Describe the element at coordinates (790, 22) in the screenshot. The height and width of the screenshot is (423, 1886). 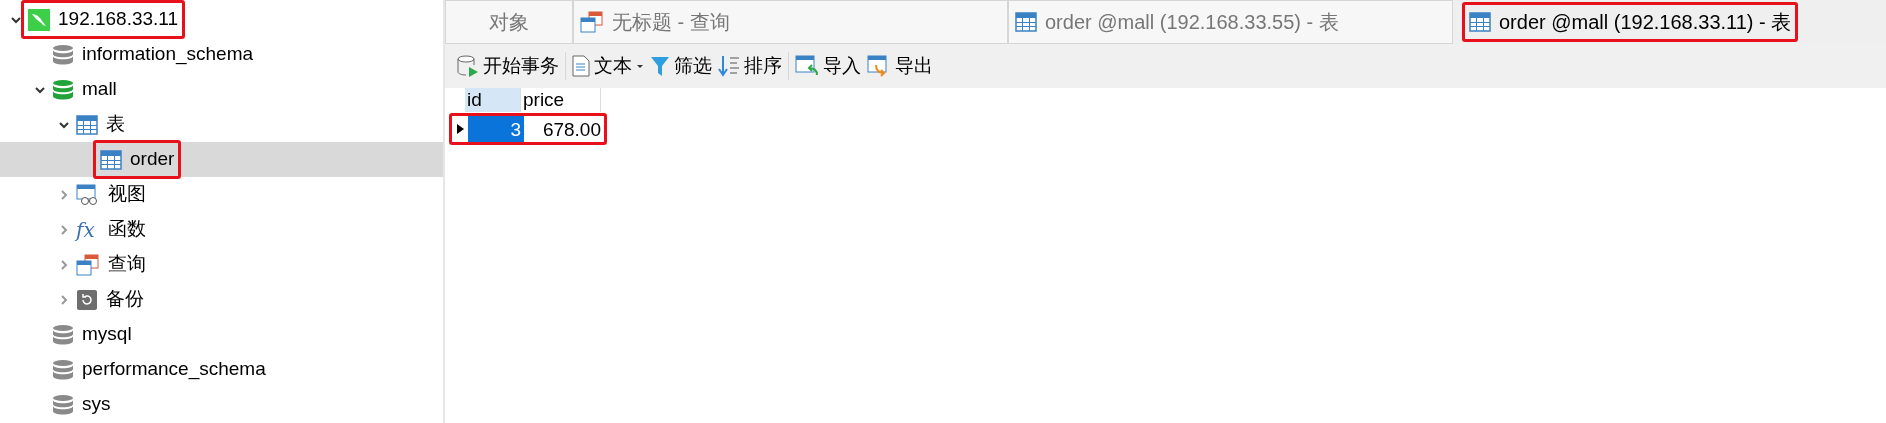
I see `tab: 无标题 - 查询` at that location.